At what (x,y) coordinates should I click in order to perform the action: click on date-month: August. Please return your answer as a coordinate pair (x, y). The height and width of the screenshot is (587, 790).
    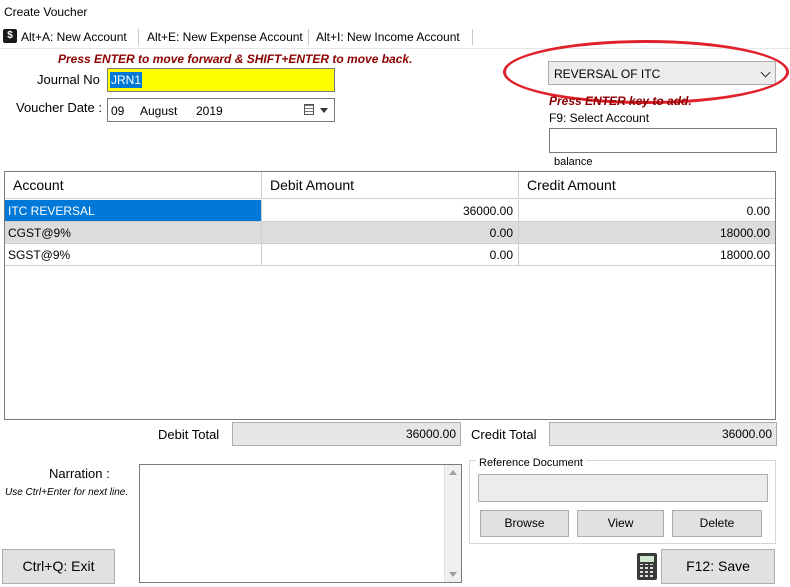
    Looking at the image, I should click on (158, 111).